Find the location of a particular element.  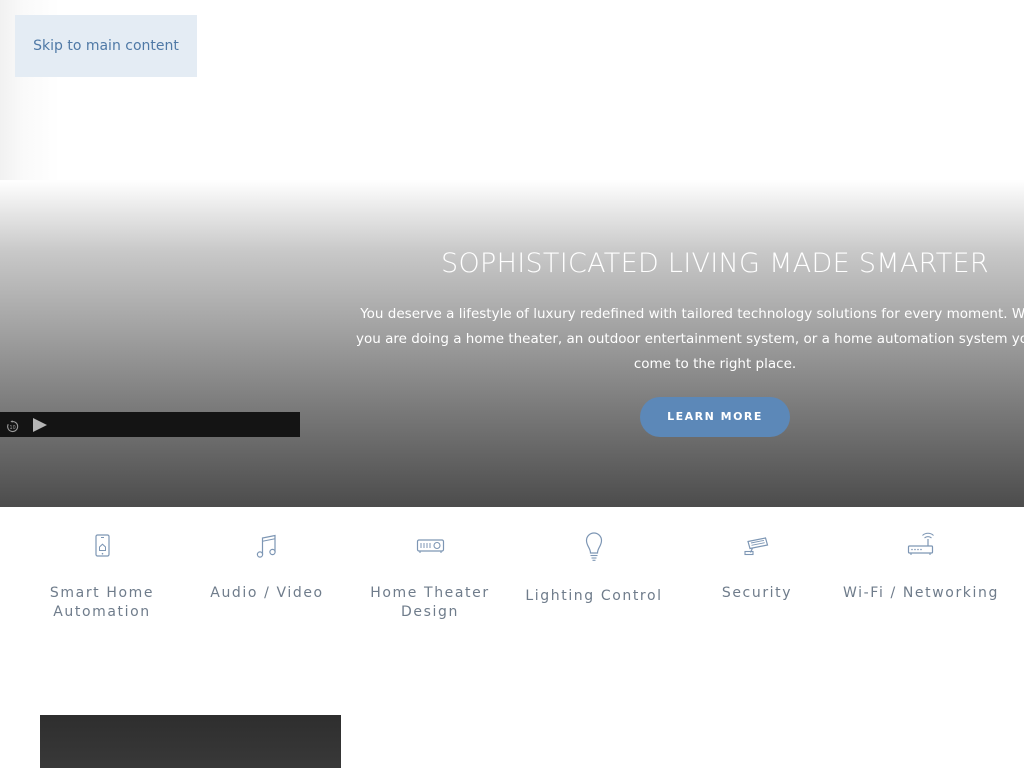

replay-10-label: 10 is located at coordinates (13, 428).